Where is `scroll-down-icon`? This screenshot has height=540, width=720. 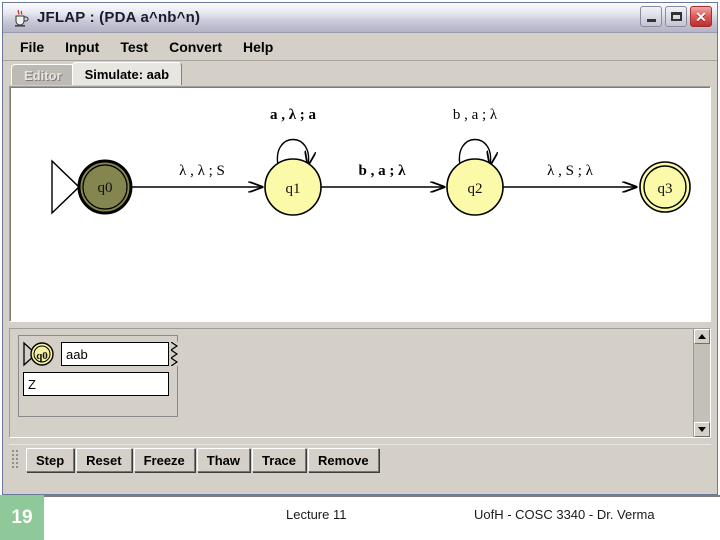 scroll-down-icon is located at coordinates (702, 429).